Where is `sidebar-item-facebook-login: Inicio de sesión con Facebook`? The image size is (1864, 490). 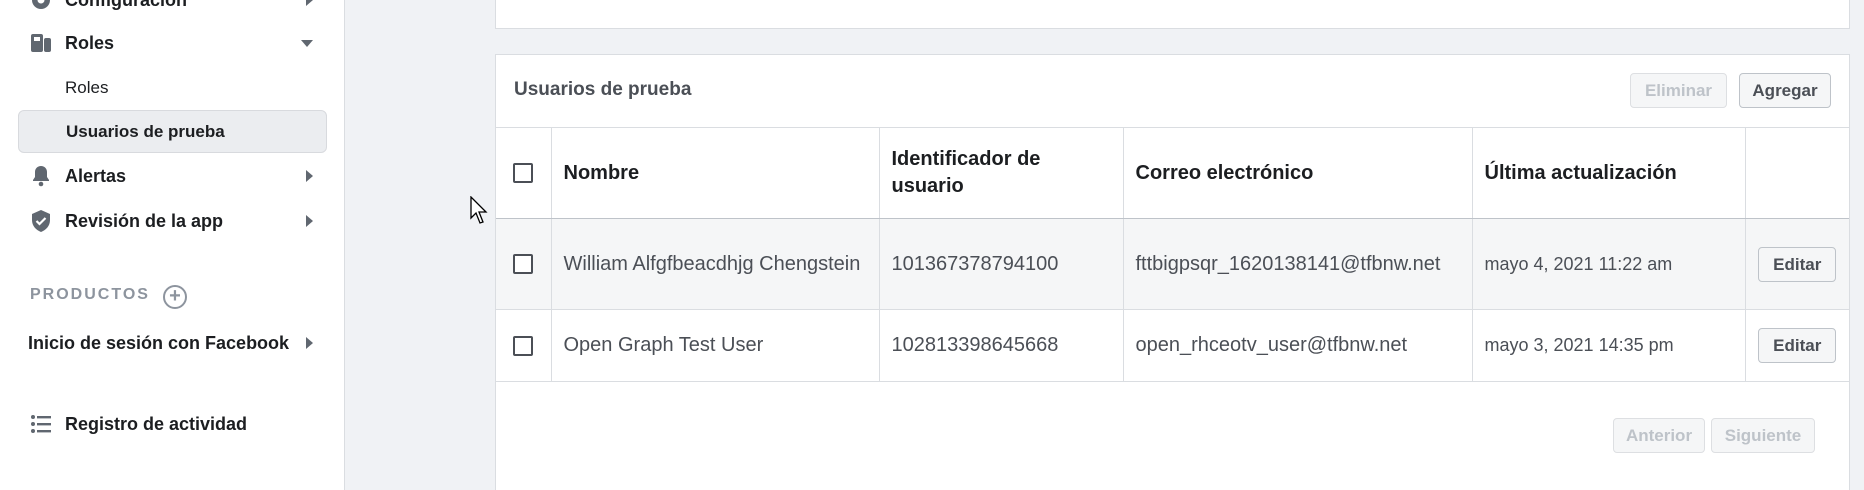
sidebar-item-facebook-login: Inicio de sesión con Facebook is located at coordinates (172, 343).